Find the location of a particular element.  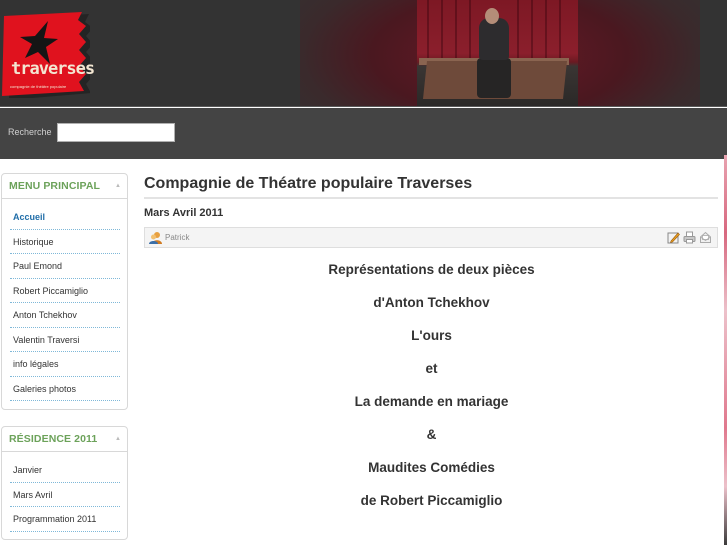

author-name: Patrick is located at coordinates (177, 237).